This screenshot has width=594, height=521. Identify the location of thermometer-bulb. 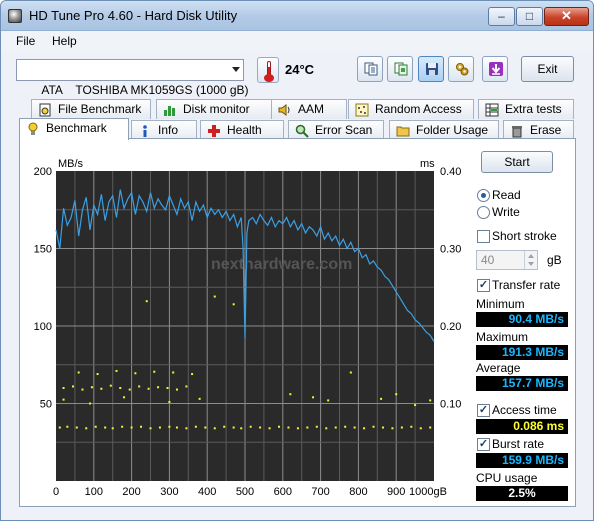
(269, 78).